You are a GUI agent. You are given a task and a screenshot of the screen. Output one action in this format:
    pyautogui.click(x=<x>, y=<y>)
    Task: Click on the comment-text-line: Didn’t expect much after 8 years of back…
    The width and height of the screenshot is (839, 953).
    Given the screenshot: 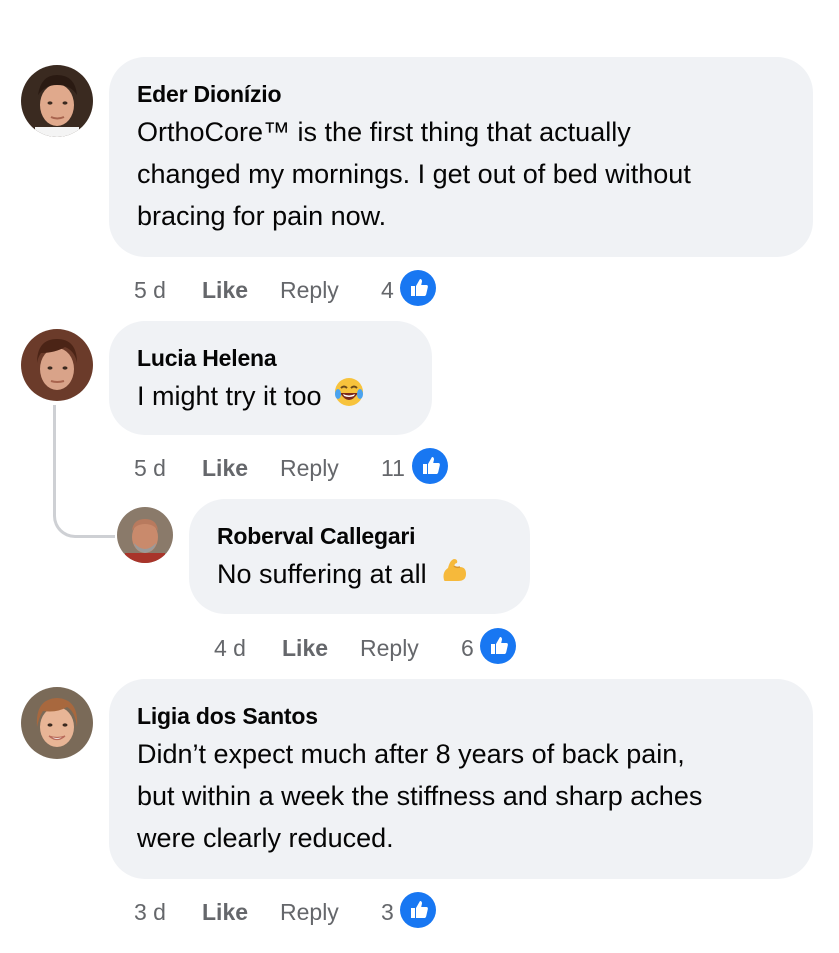 What is the action you would take?
    pyautogui.click(x=411, y=754)
    